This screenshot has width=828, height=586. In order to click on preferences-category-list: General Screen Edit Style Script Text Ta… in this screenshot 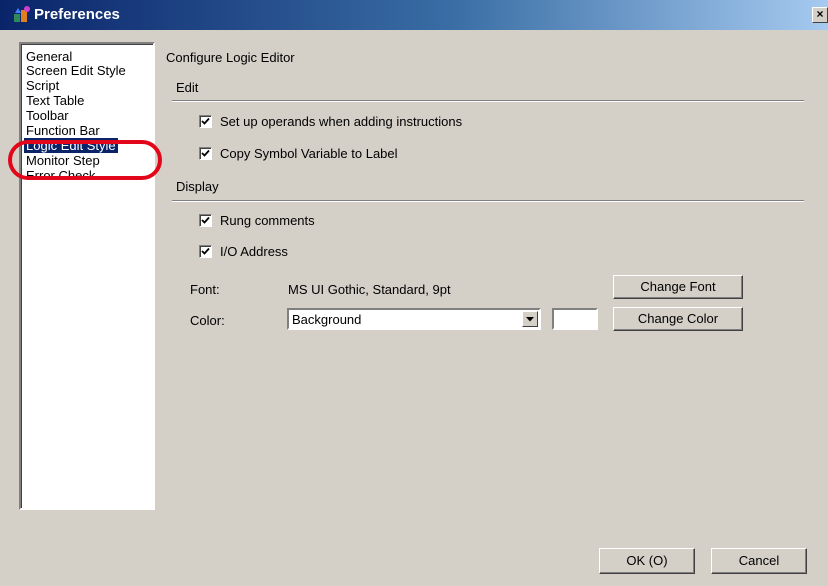, I will do `click(87, 276)`.